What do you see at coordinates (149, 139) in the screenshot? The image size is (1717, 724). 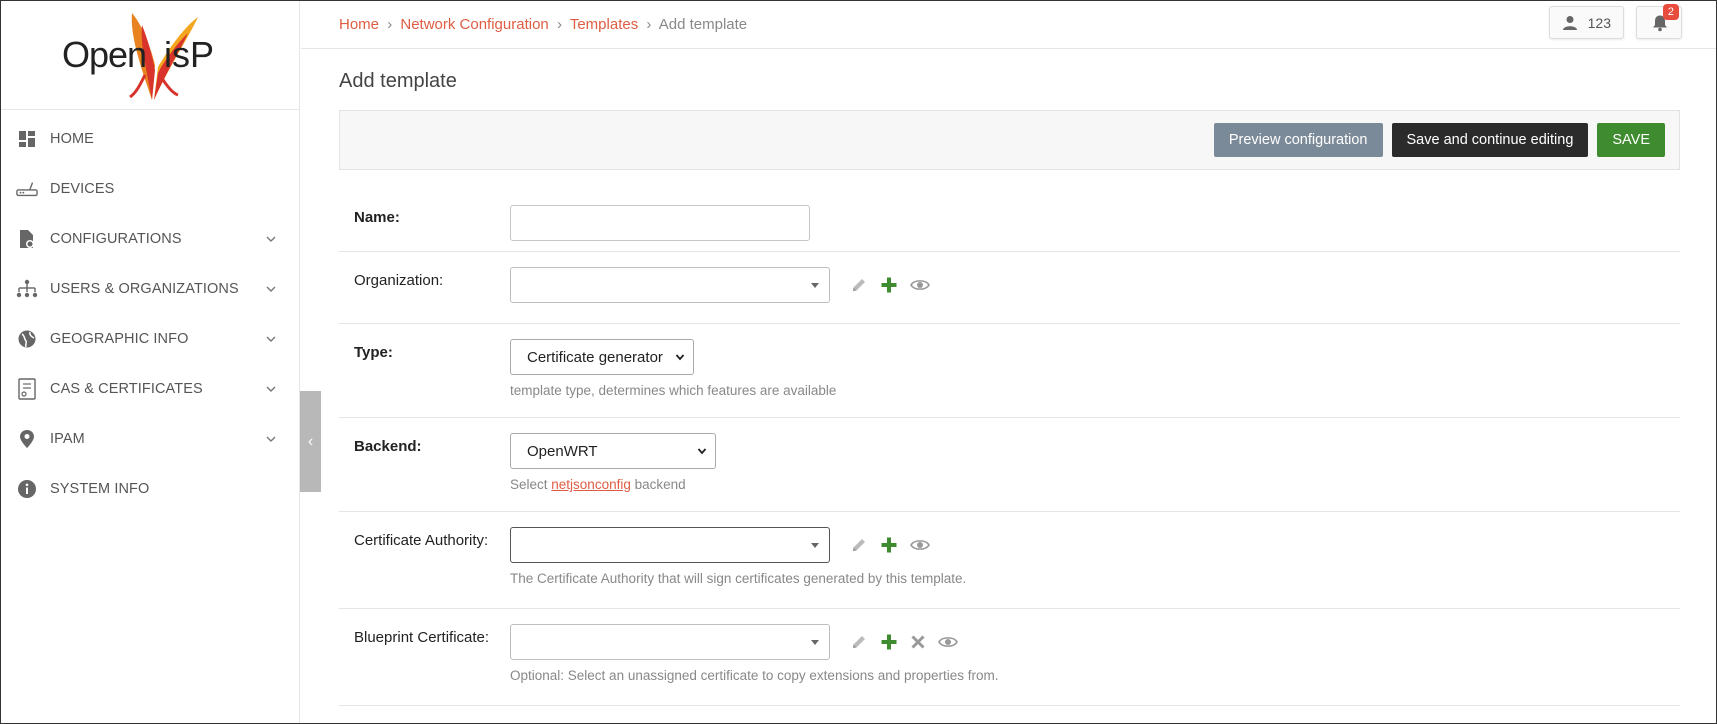 I see `sidebar-item-home: HOME` at bounding box center [149, 139].